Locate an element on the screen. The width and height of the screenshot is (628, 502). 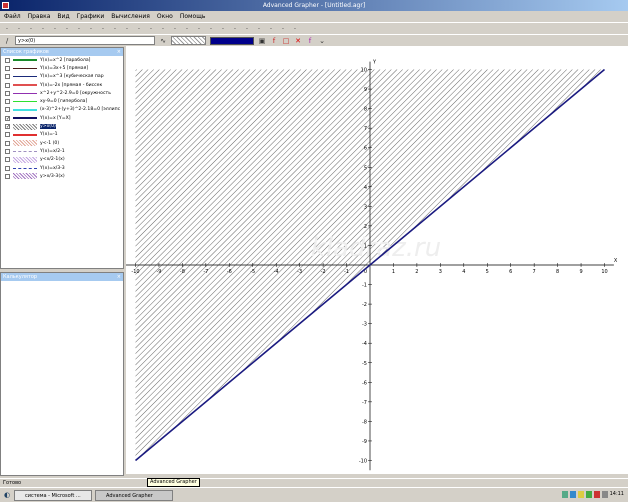
menu-item: Графики is located at coordinates (91, 16).